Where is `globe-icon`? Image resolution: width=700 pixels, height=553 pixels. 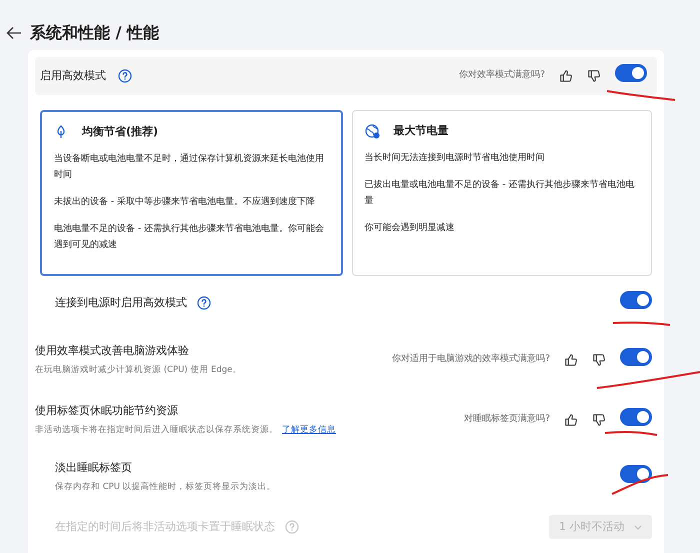
globe-icon is located at coordinates (372, 131).